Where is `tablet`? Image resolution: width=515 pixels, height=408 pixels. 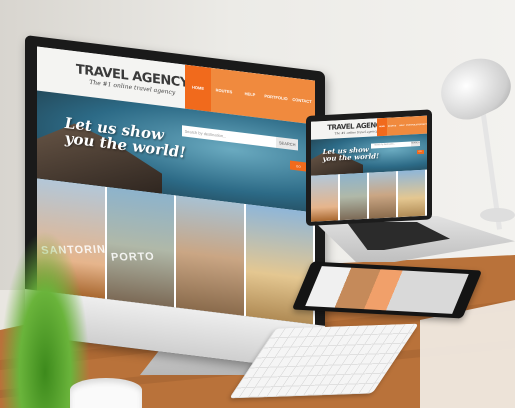
tablet is located at coordinates (387, 290).